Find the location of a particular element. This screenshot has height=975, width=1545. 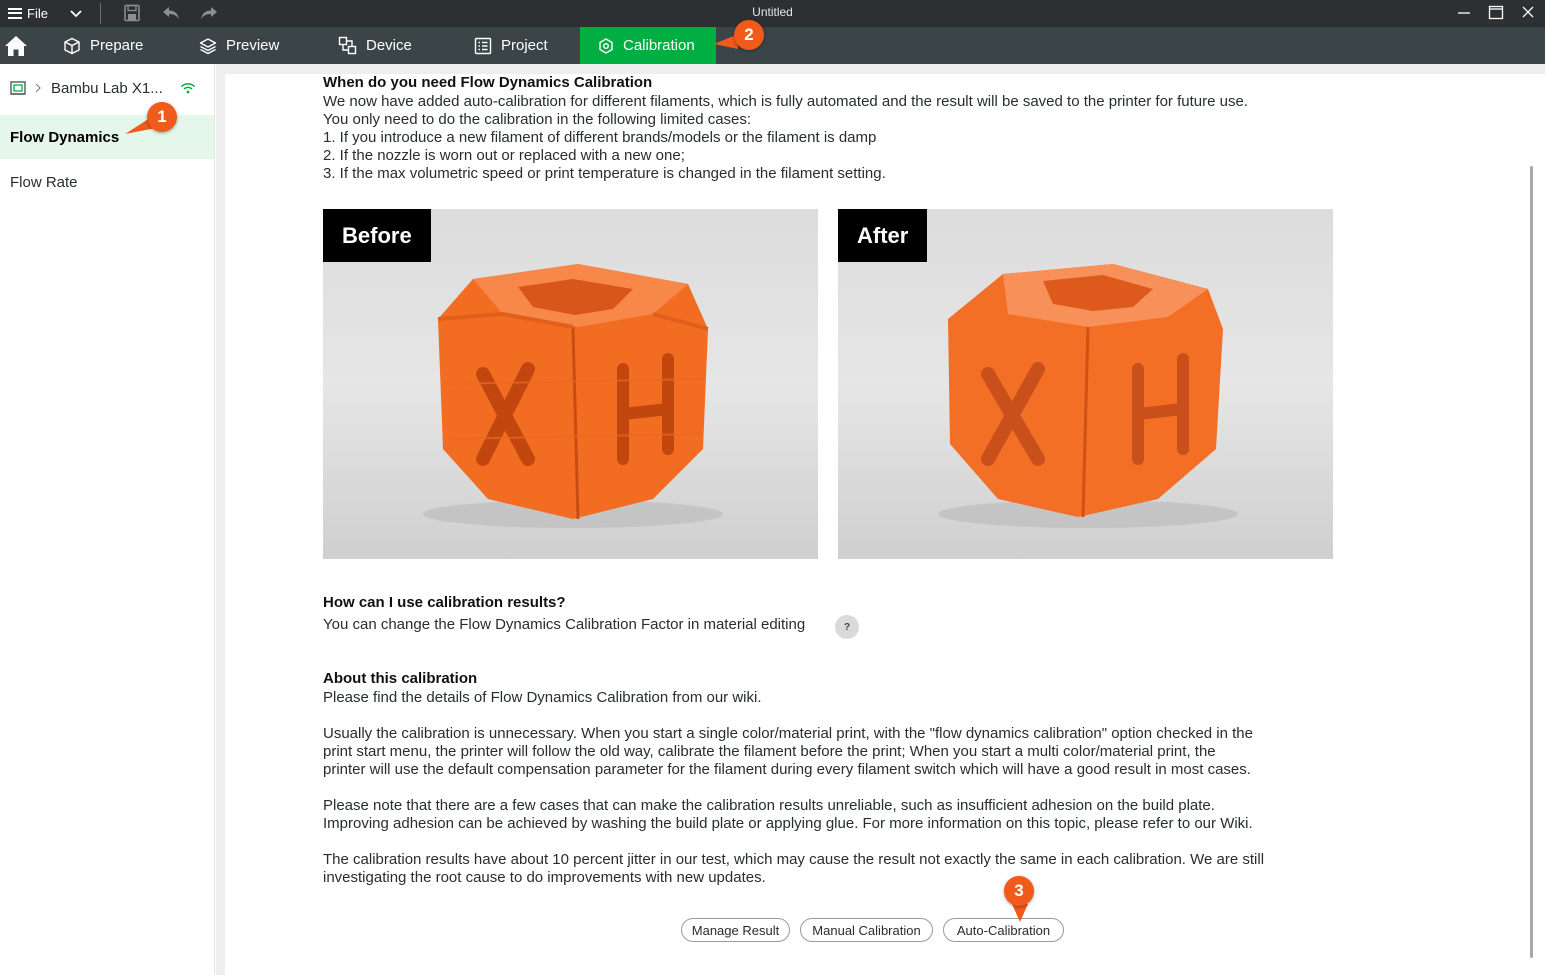

callout-badge-2: 2 is located at coordinates (749, 35).